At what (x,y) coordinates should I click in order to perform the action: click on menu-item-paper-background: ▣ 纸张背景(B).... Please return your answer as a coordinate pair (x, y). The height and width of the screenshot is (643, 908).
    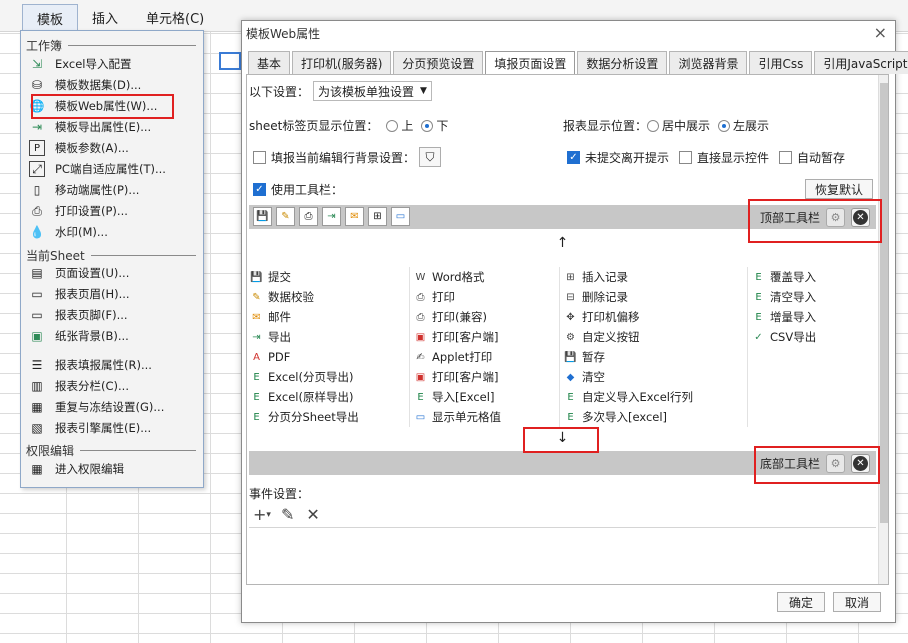
    Looking at the image, I should click on (114, 336).